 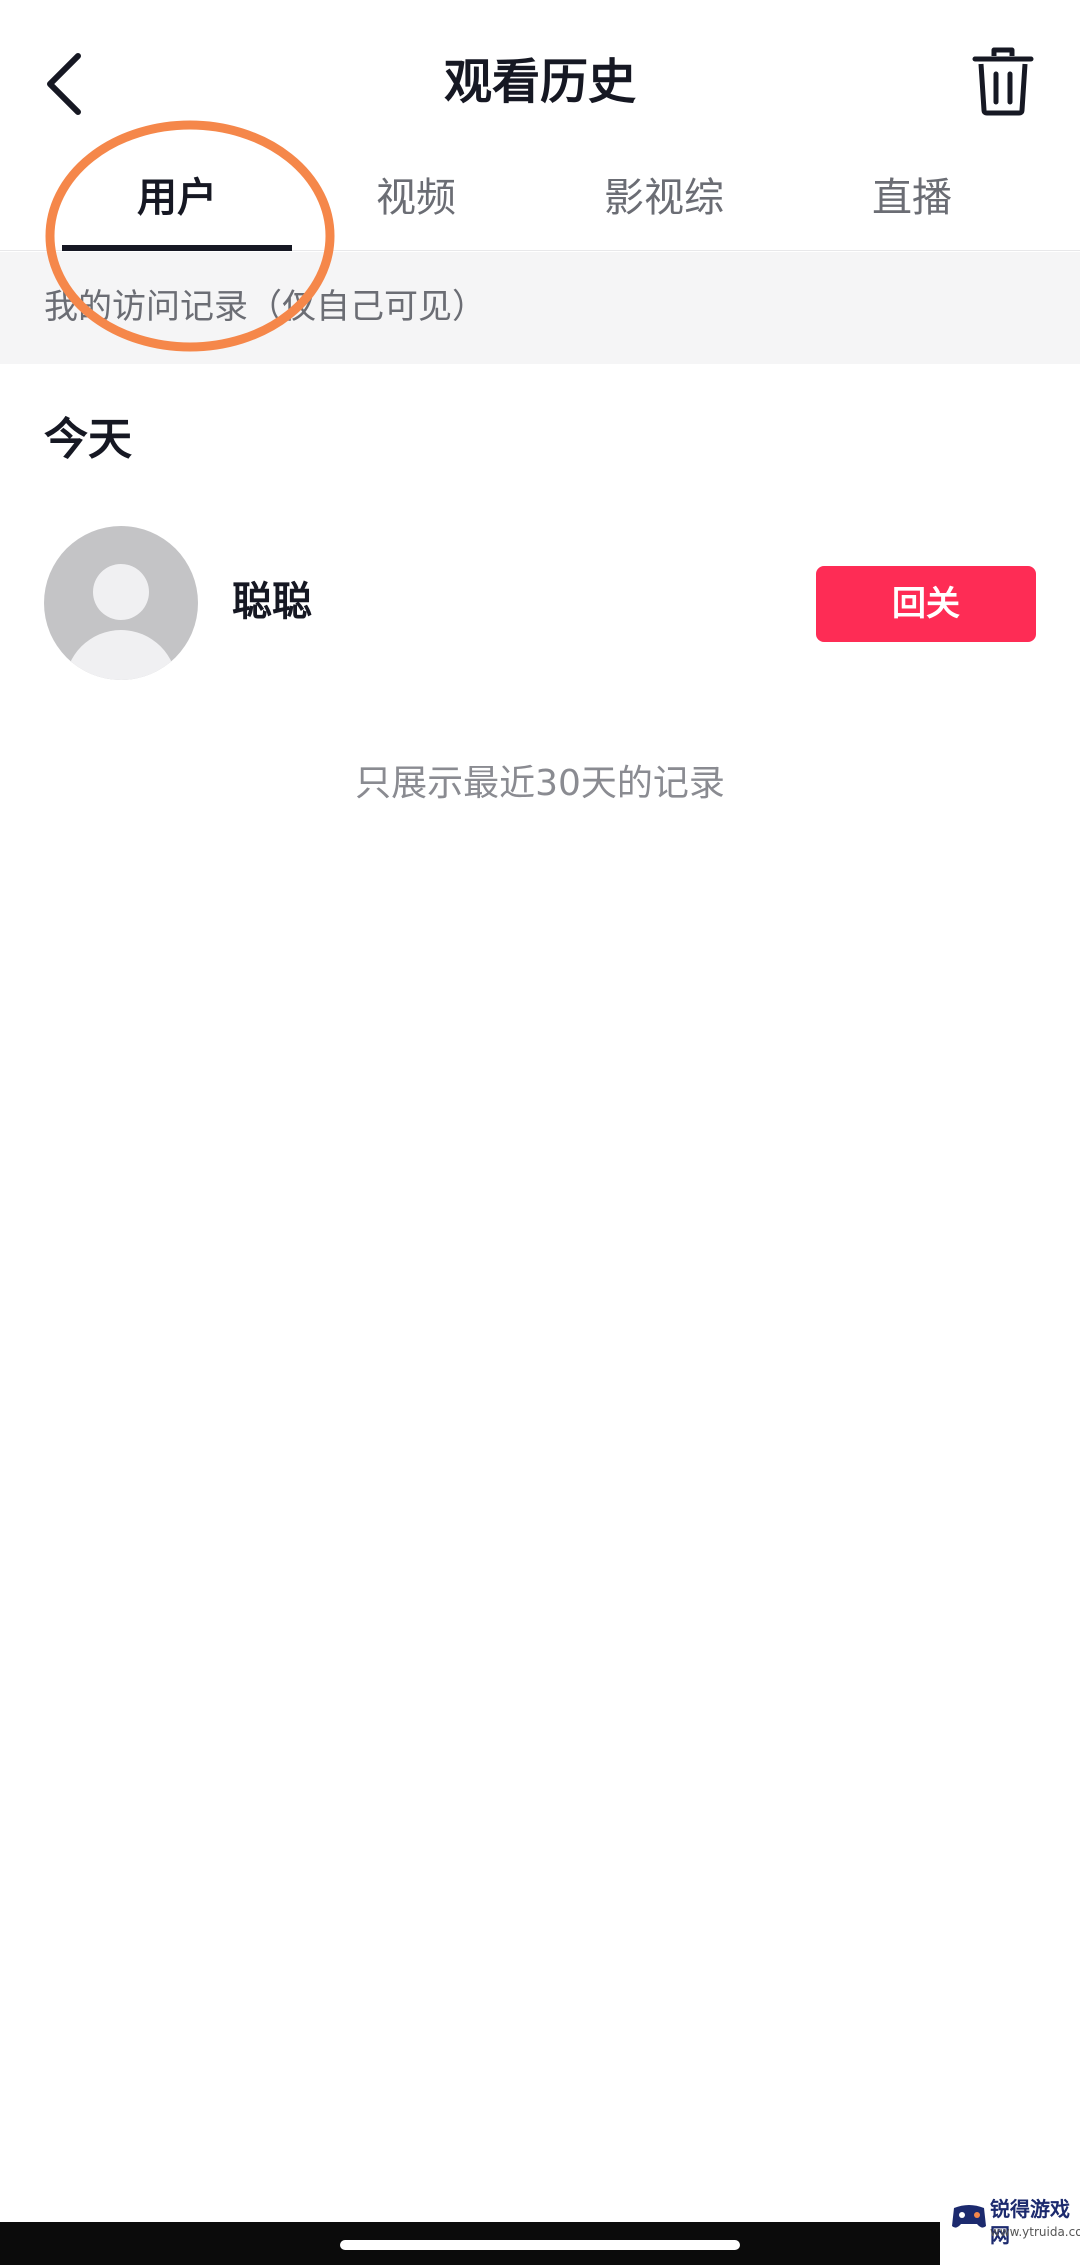 What do you see at coordinates (1035, 2232) in the screenshot?
I see `watermark-site-url: www.ytruida.com` at bounding box center [1035, 2232].